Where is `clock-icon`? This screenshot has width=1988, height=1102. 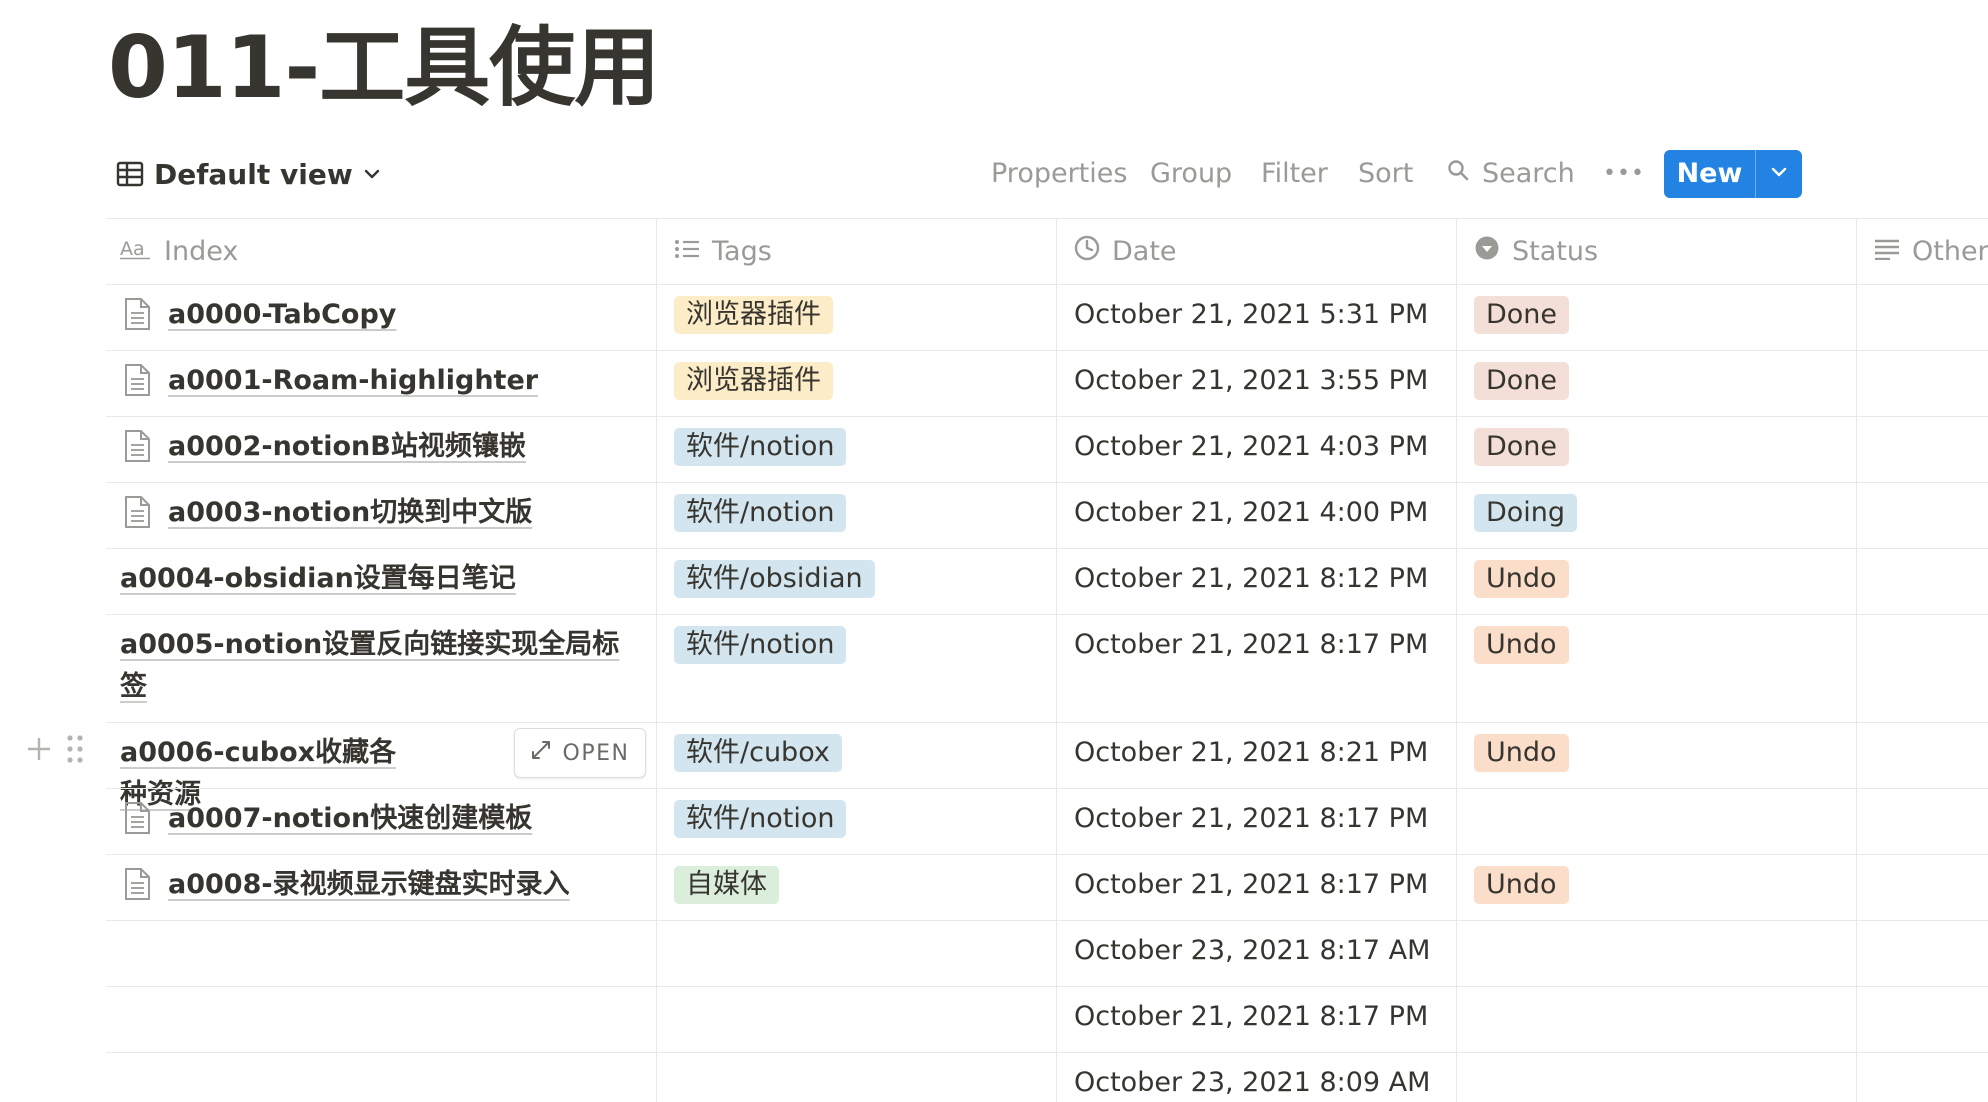
clock-icon is located at coordinates (1087, 251).